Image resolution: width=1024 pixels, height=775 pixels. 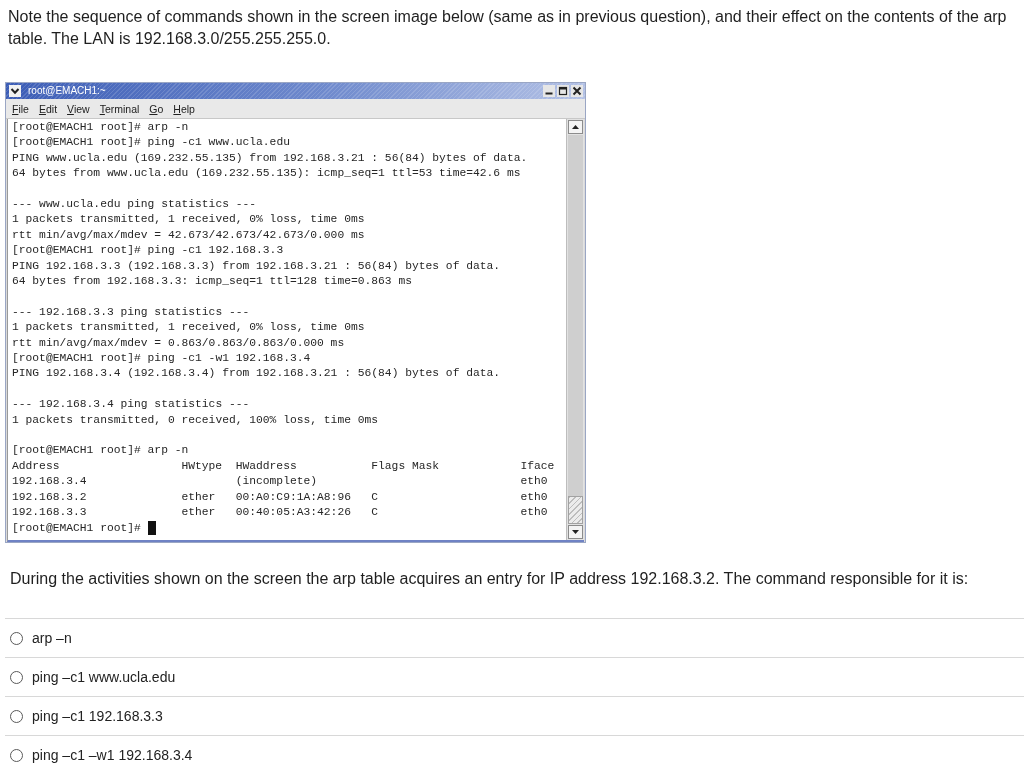 What do you see at coordinates (48, 108) in the screenshot?
I see `menu-item: Edit` at bounding box center [48, 108].